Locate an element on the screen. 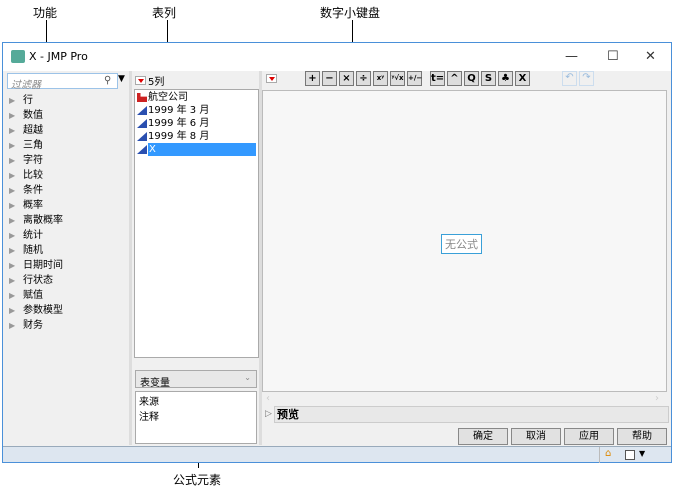 The width and height of the screenshot is (686, 494). home-icon: ⌂ is located at coordinates (608, 453).